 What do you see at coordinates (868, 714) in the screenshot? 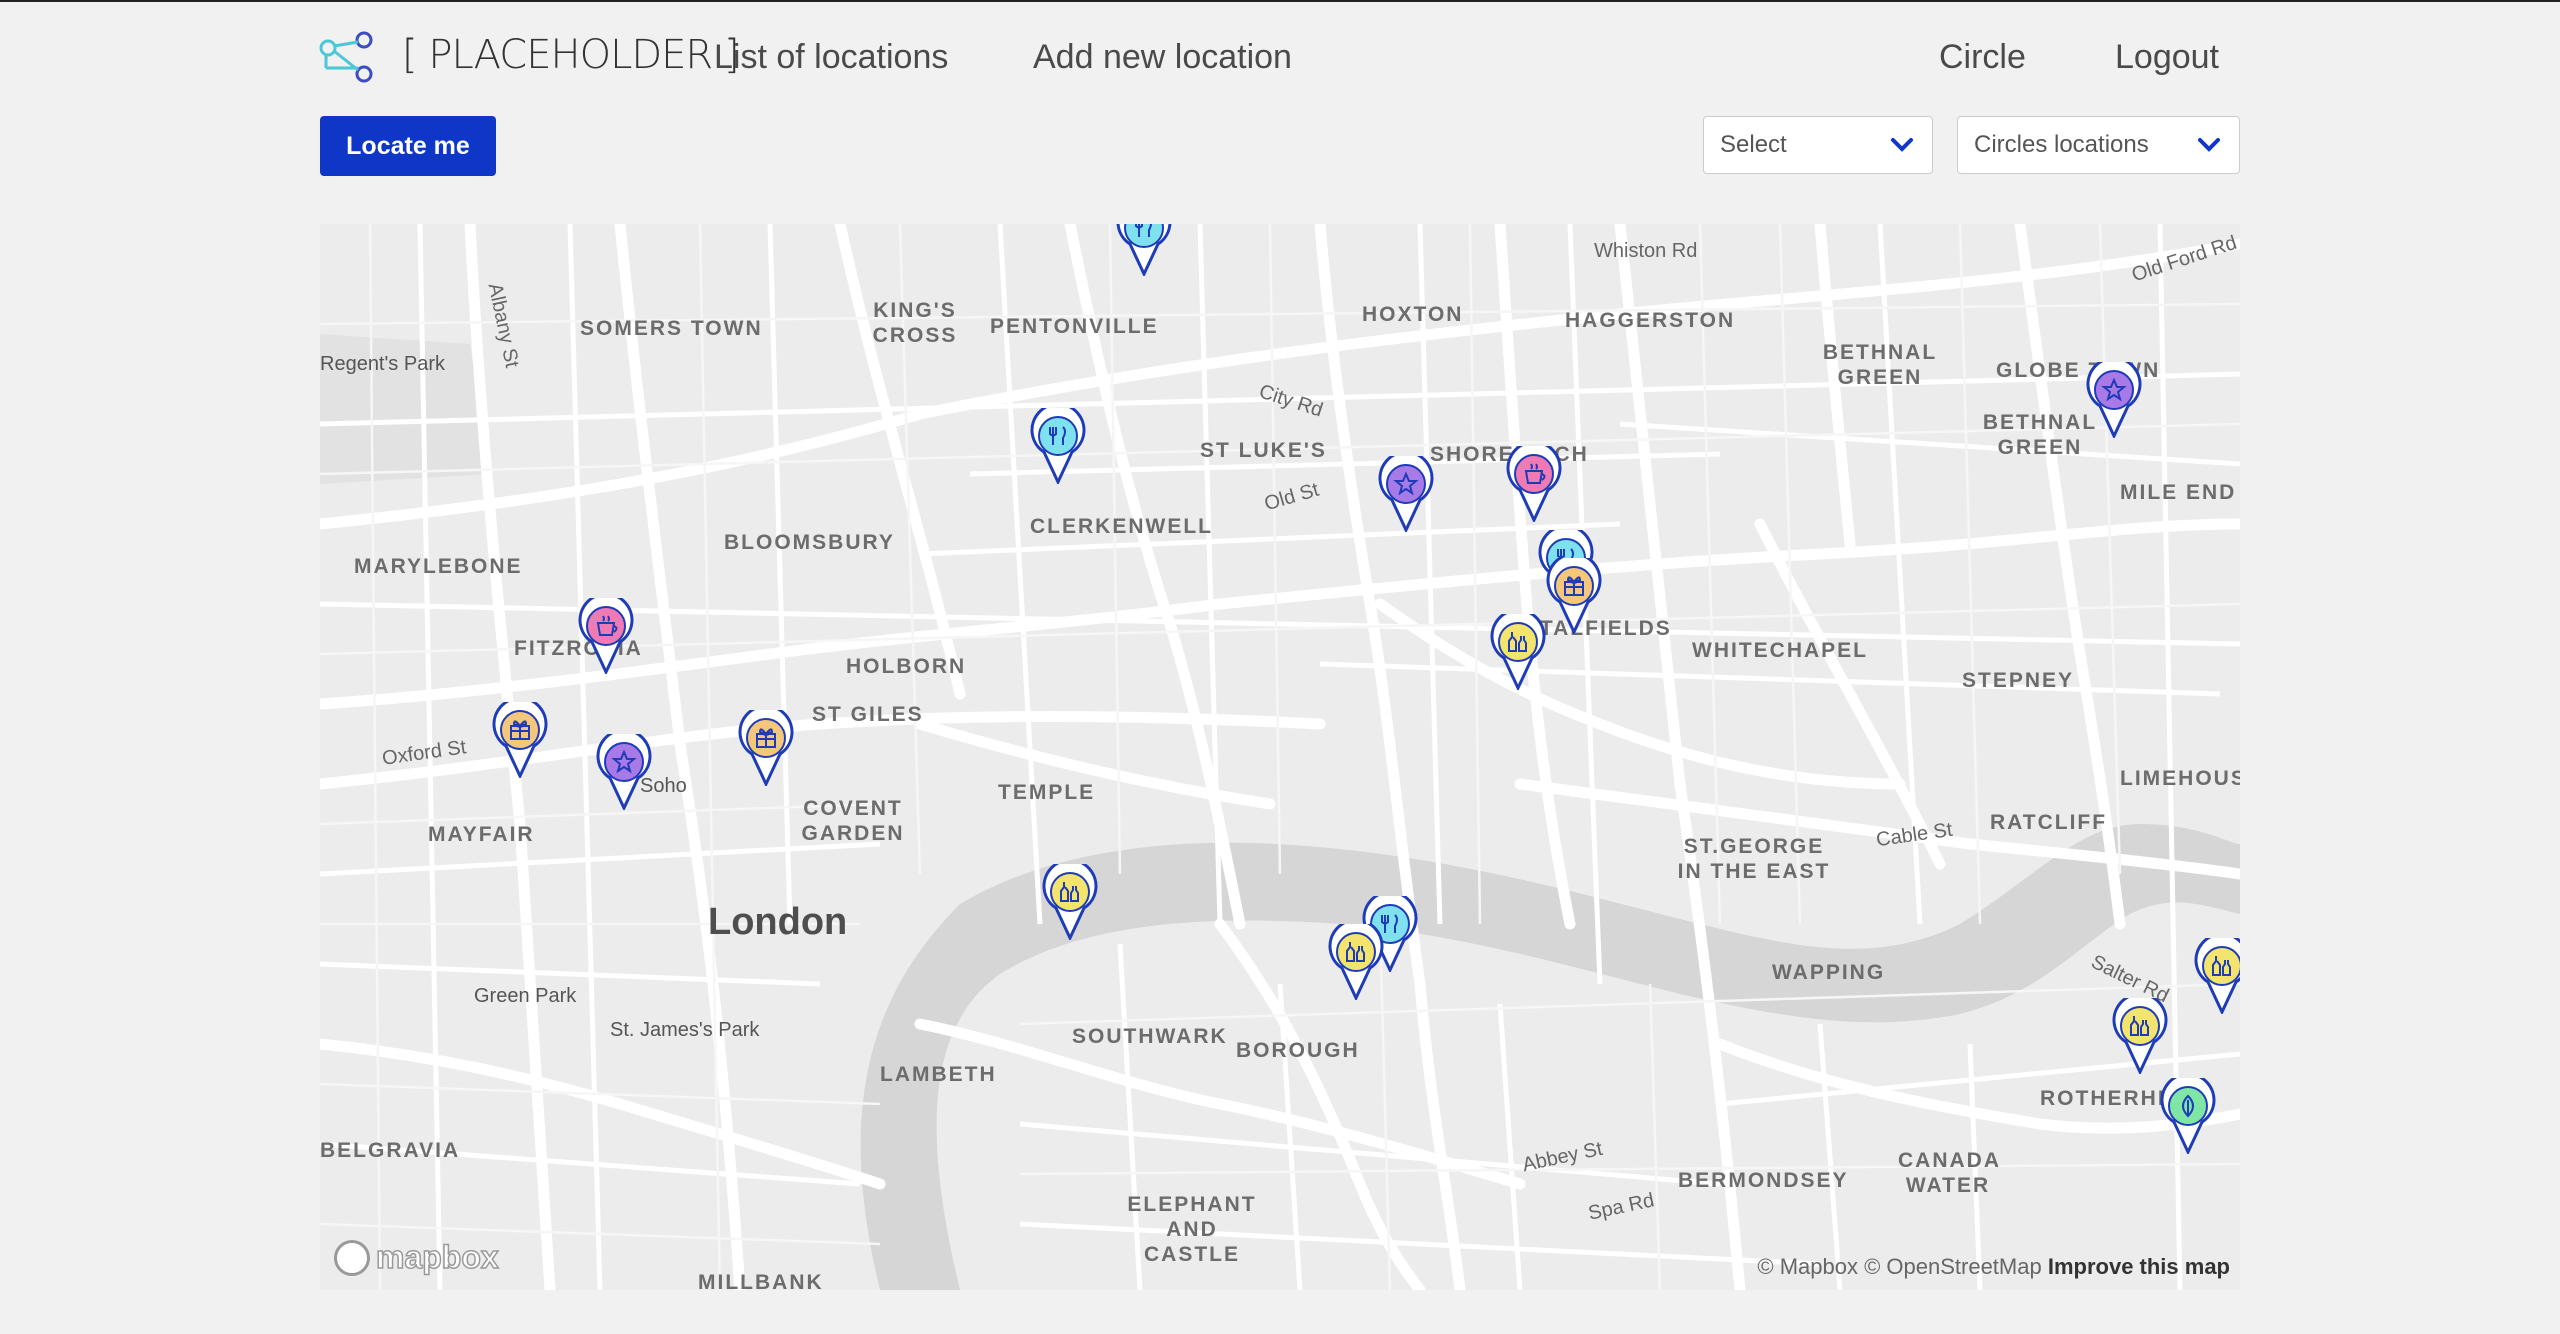
I see `place-label: ST GILES` at bounding box center [868, 714].